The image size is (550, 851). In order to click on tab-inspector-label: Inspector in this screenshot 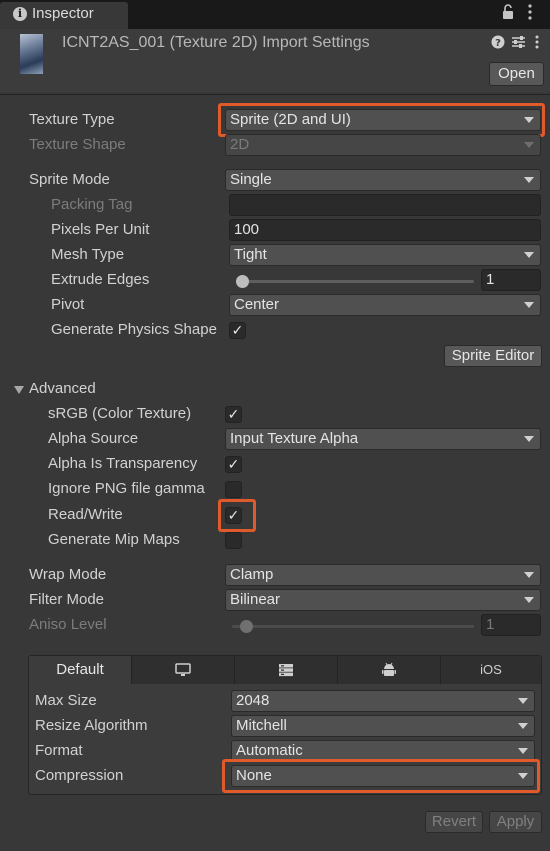, I will do `click(63, 13)`.